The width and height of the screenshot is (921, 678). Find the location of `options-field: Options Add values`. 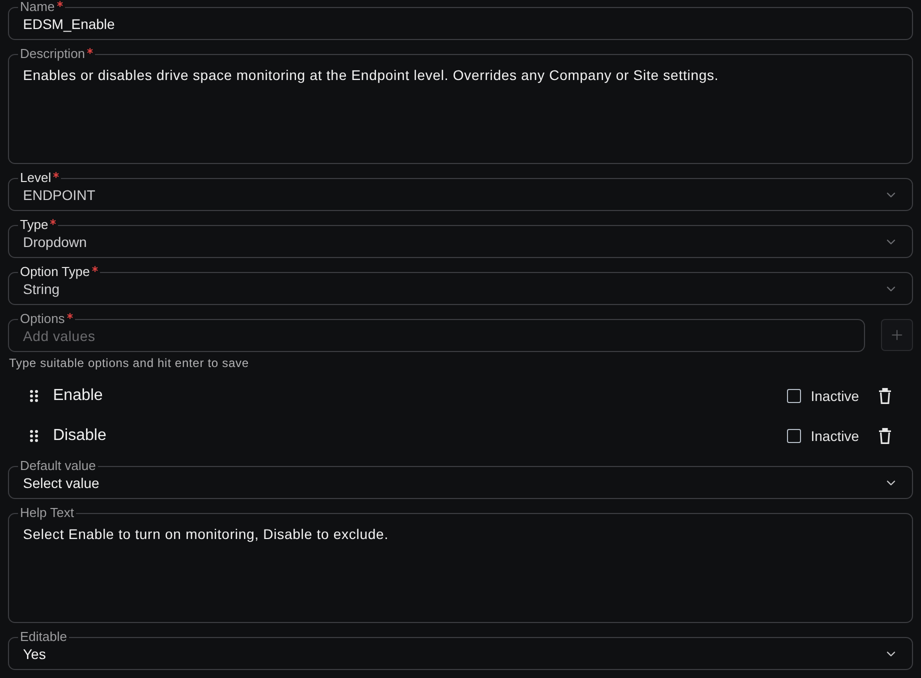

options-field: Options Add values is located at coordinates (436, 332).